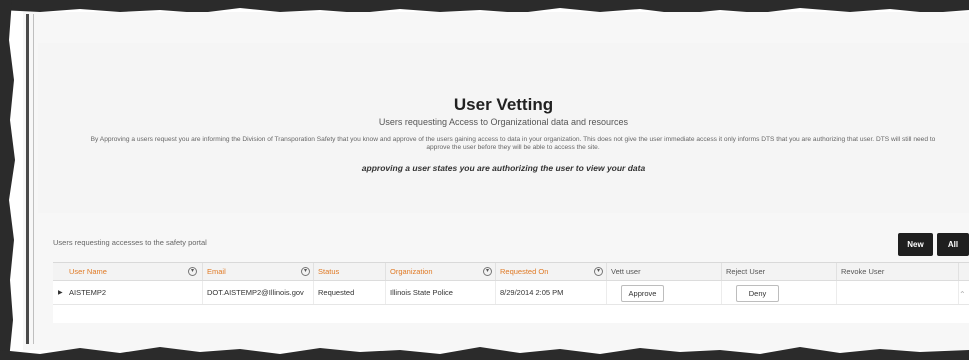  What do you see at coordinates (350, 292) in the screenshot?
I see `cell-status: Requested` at bounding box center [350, 292].